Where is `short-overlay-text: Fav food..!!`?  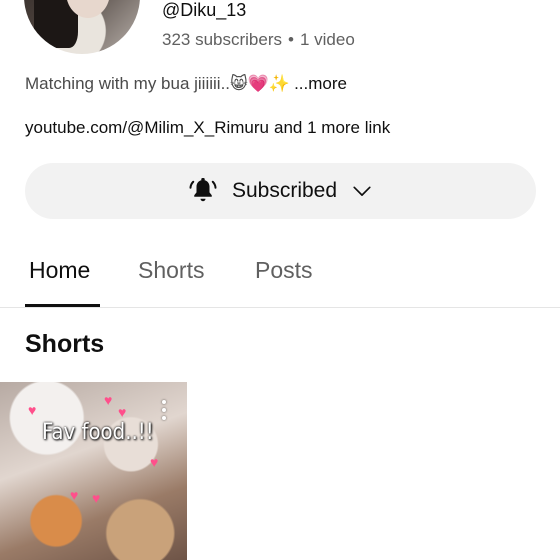 short-overlay-text: Fav food..!! is located at coordinates (98, 432).